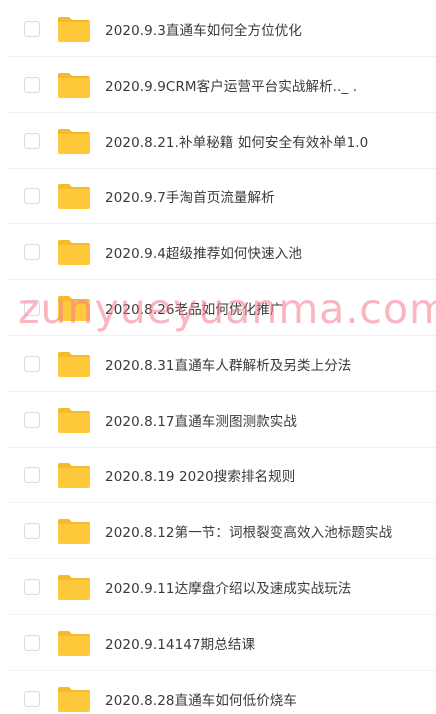 The height and width of the screenshot is (714, 436). I want to click on file-row: 2020.9.4超级推荐如何快速入池, so click(218, 252).